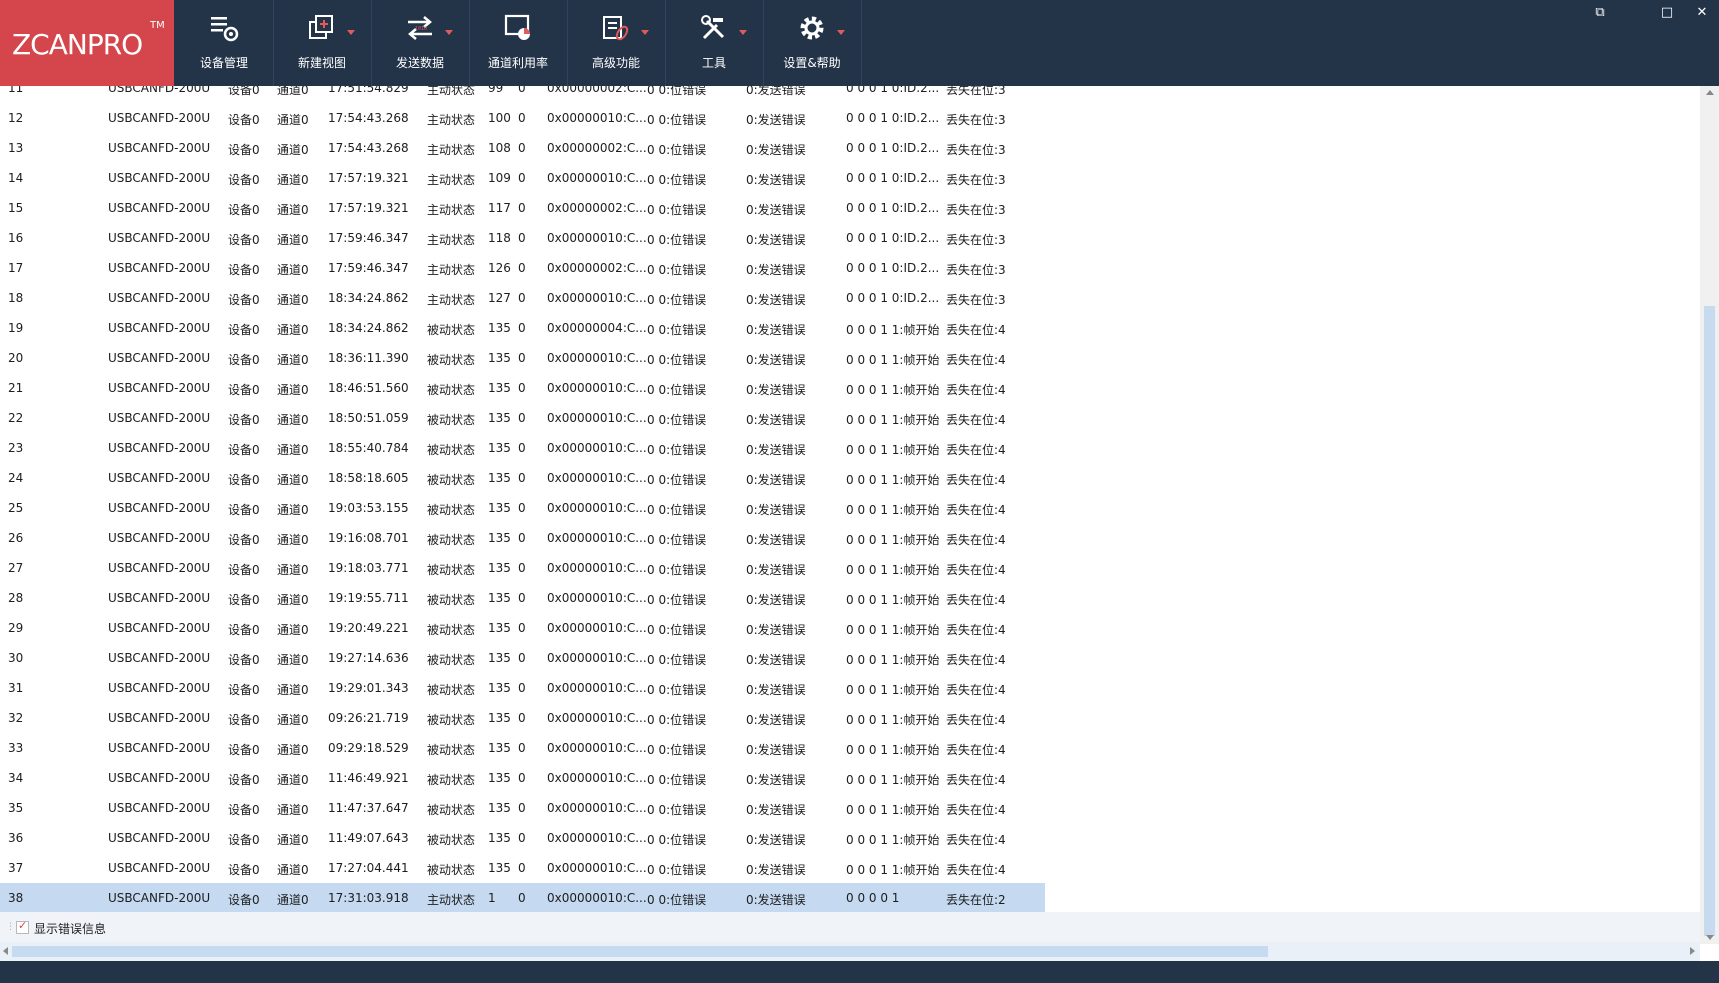  I want to click on close-window-button: ✕, so click(1702, 13).